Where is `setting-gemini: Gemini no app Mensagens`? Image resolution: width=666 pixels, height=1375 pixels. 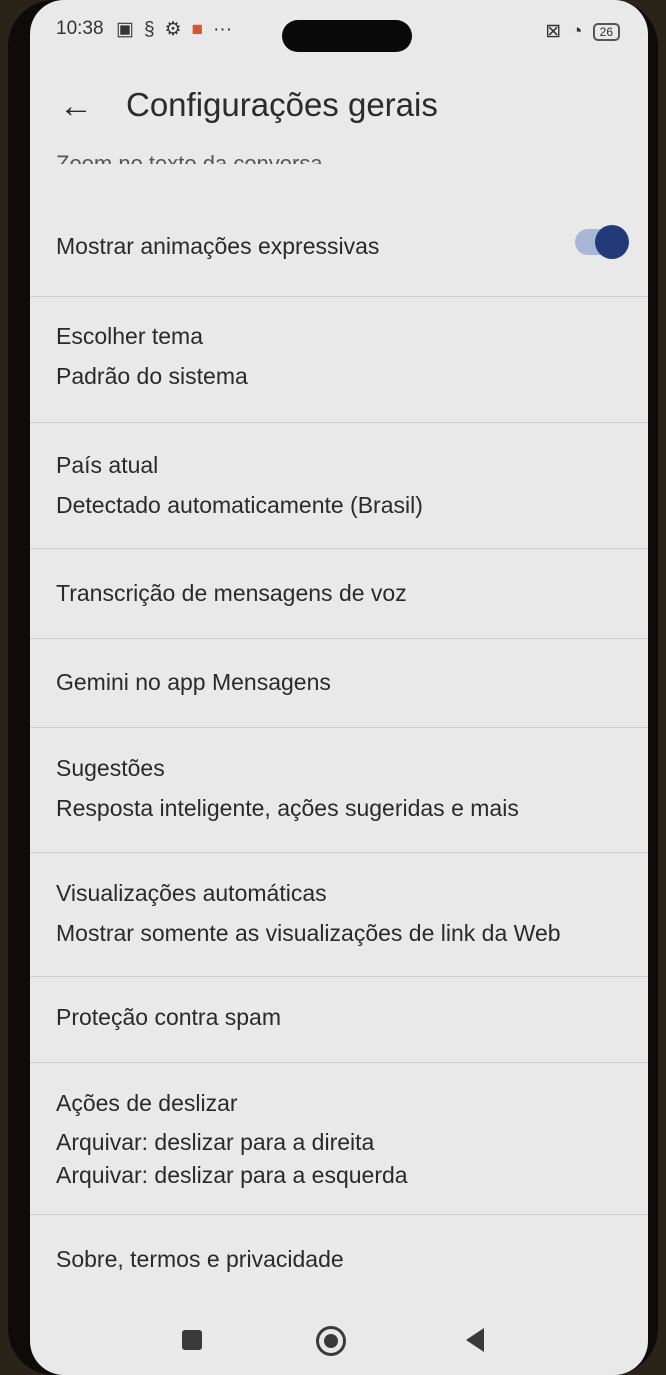 setting-gemini: Gemini no app Mensagens is located at coordinates (339, 685).